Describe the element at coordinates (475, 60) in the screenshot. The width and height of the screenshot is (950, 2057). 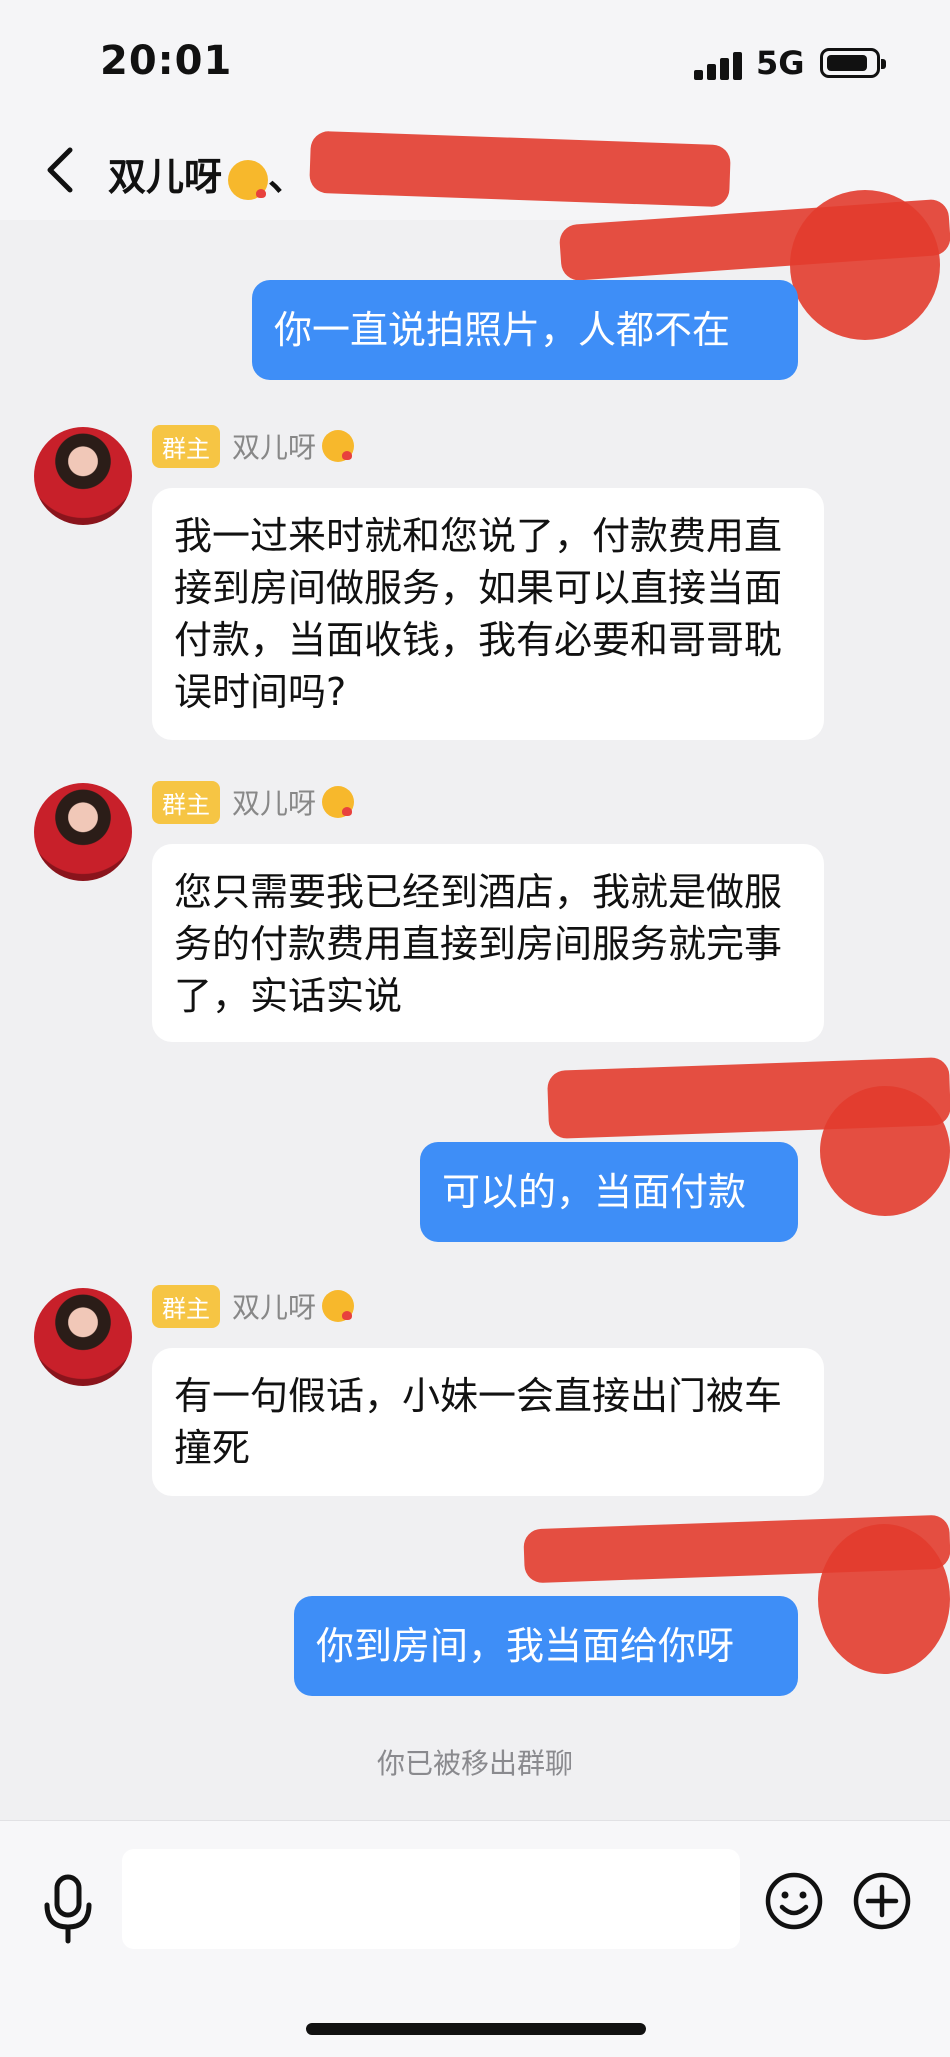
I see `status-bar: 20:01 5G` at that location.